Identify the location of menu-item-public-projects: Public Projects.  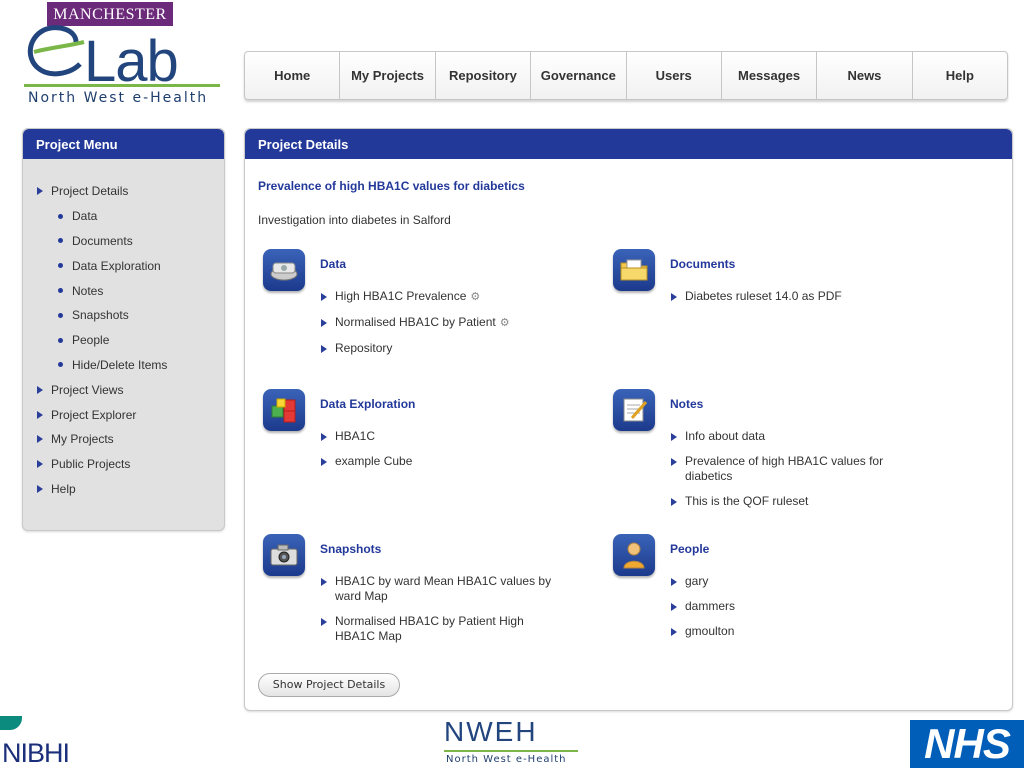
(123, 464).